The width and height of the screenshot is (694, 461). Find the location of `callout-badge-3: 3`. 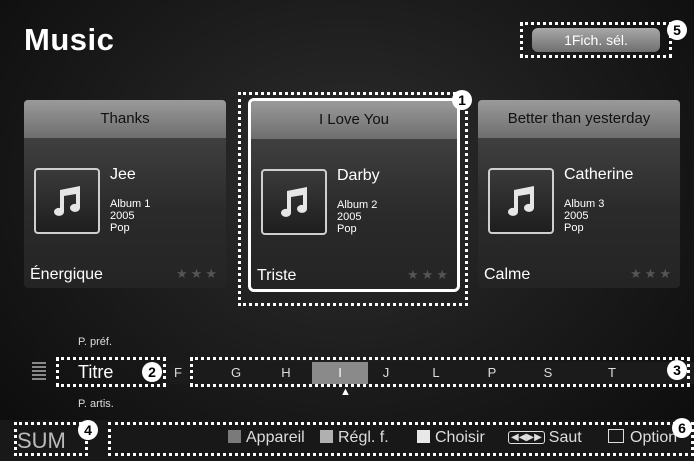

callout-badge-3: 3 is located at coordinates (677, 370).